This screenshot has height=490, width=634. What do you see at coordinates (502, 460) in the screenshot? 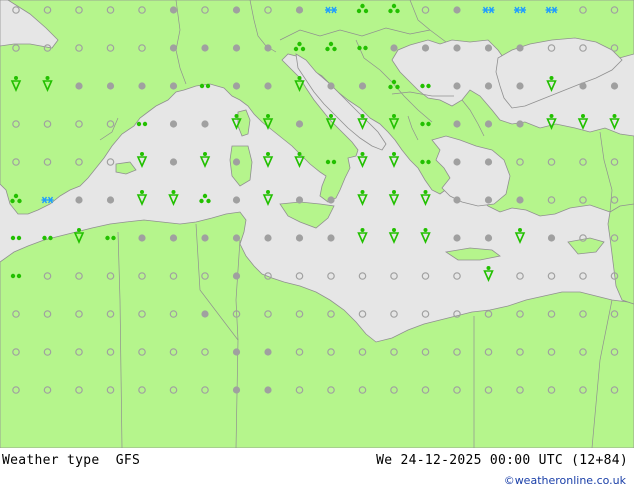
I see `forecast-datetime: We 24-12-2025 00:00 UTC (12+84)` at bounding box center [502, 460].